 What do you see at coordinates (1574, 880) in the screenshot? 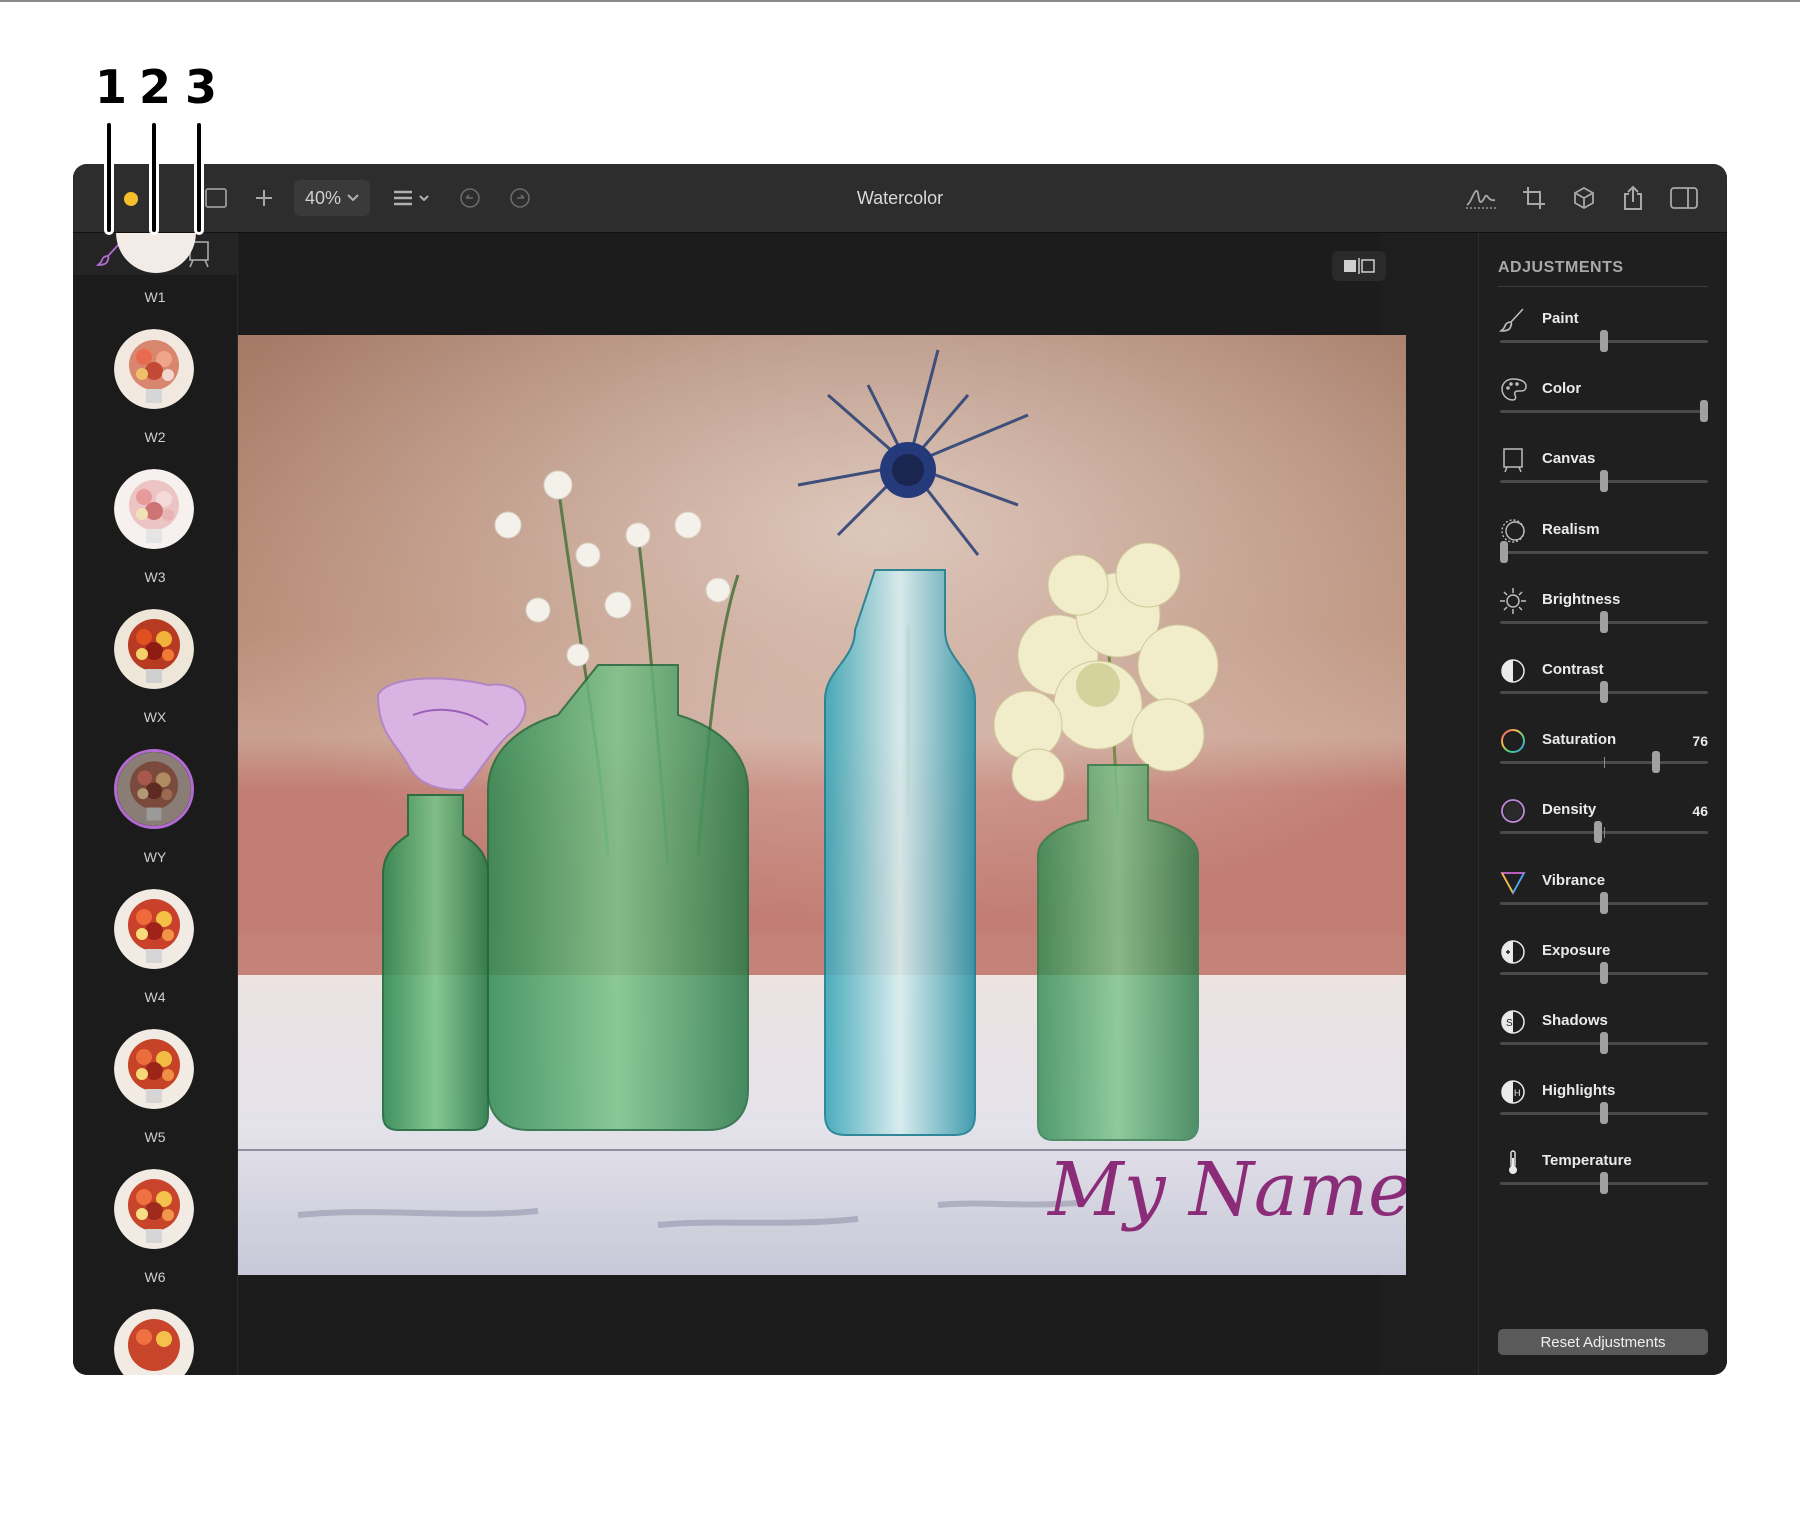
I see `adjustment-label: Vibrance` at bounding box center [1574, 880].